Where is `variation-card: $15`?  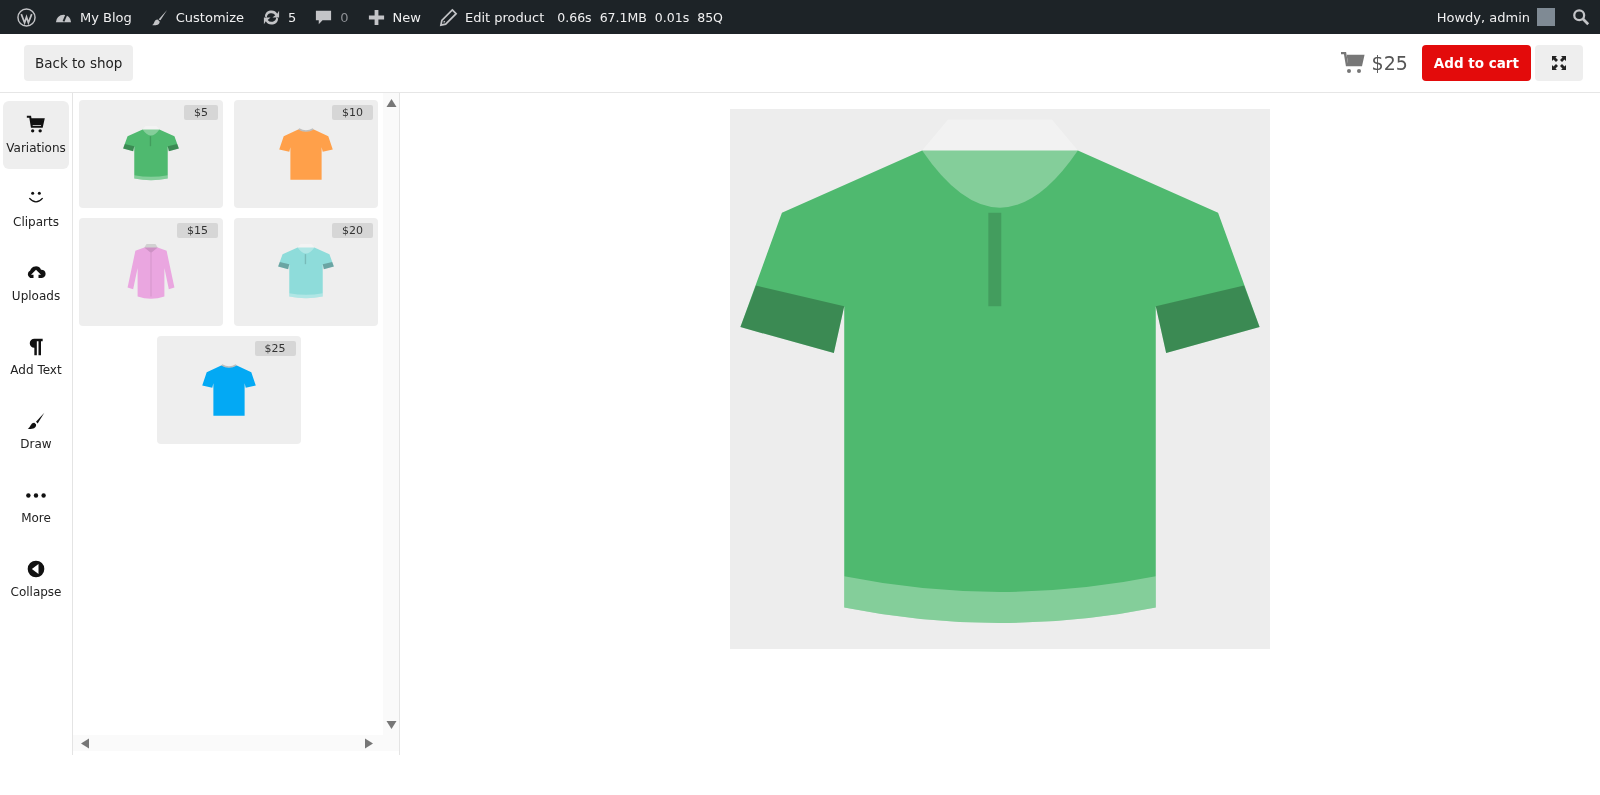 variation-card: $15 is located at coordinates (151, 272).